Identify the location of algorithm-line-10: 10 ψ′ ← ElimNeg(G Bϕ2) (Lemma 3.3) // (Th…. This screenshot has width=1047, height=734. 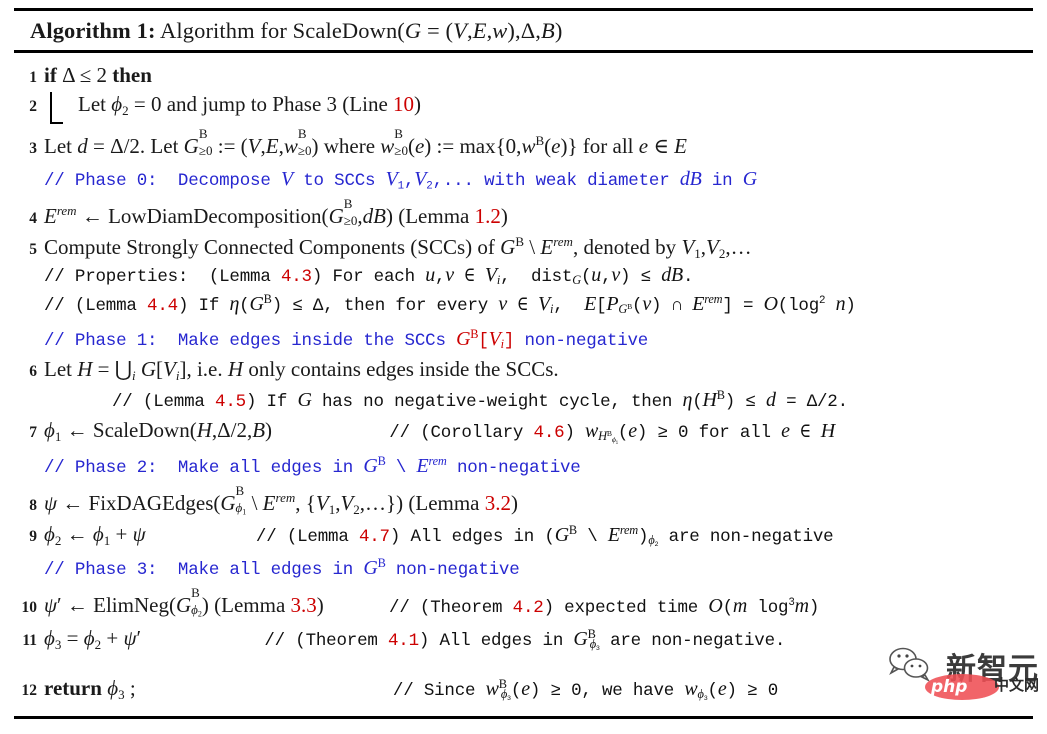
(523, 602).